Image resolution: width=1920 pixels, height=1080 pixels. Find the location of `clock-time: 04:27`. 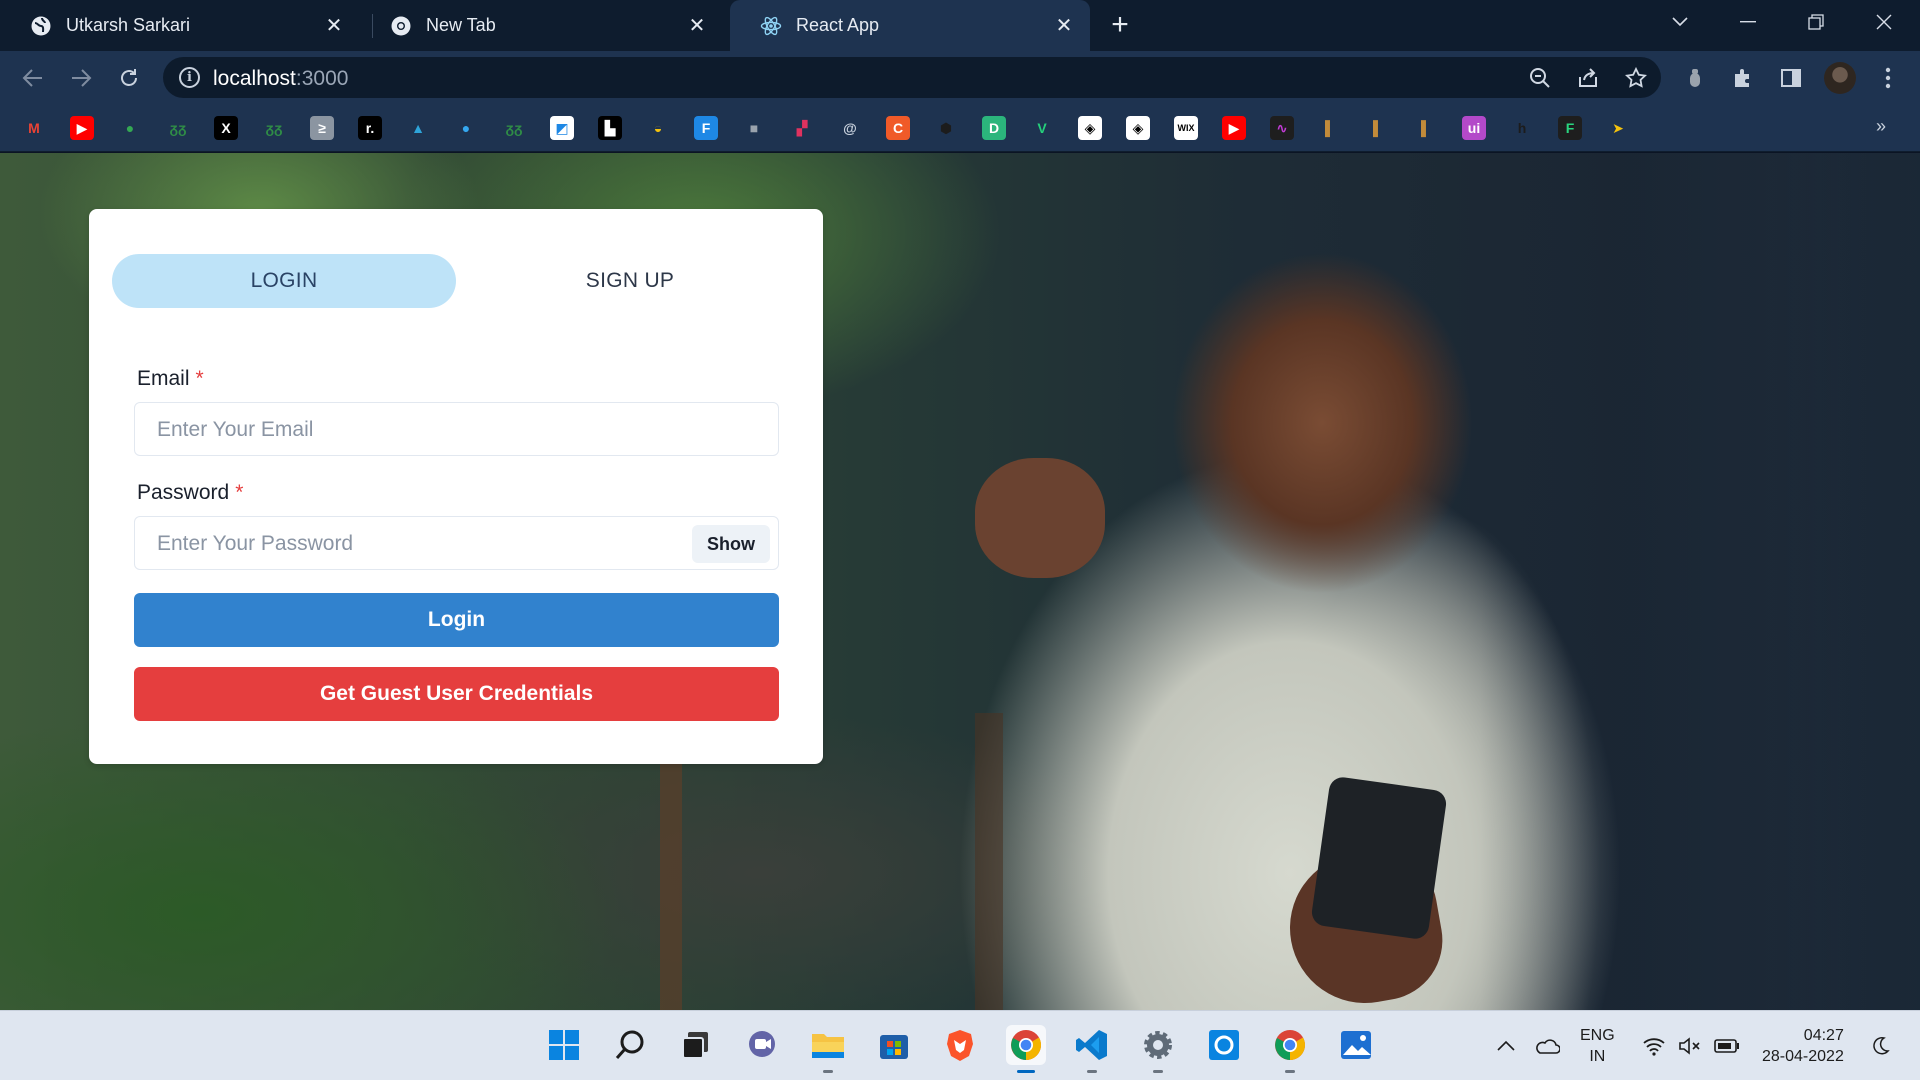

clock-time: 04:27 is located at coordinates (1823, 1035).